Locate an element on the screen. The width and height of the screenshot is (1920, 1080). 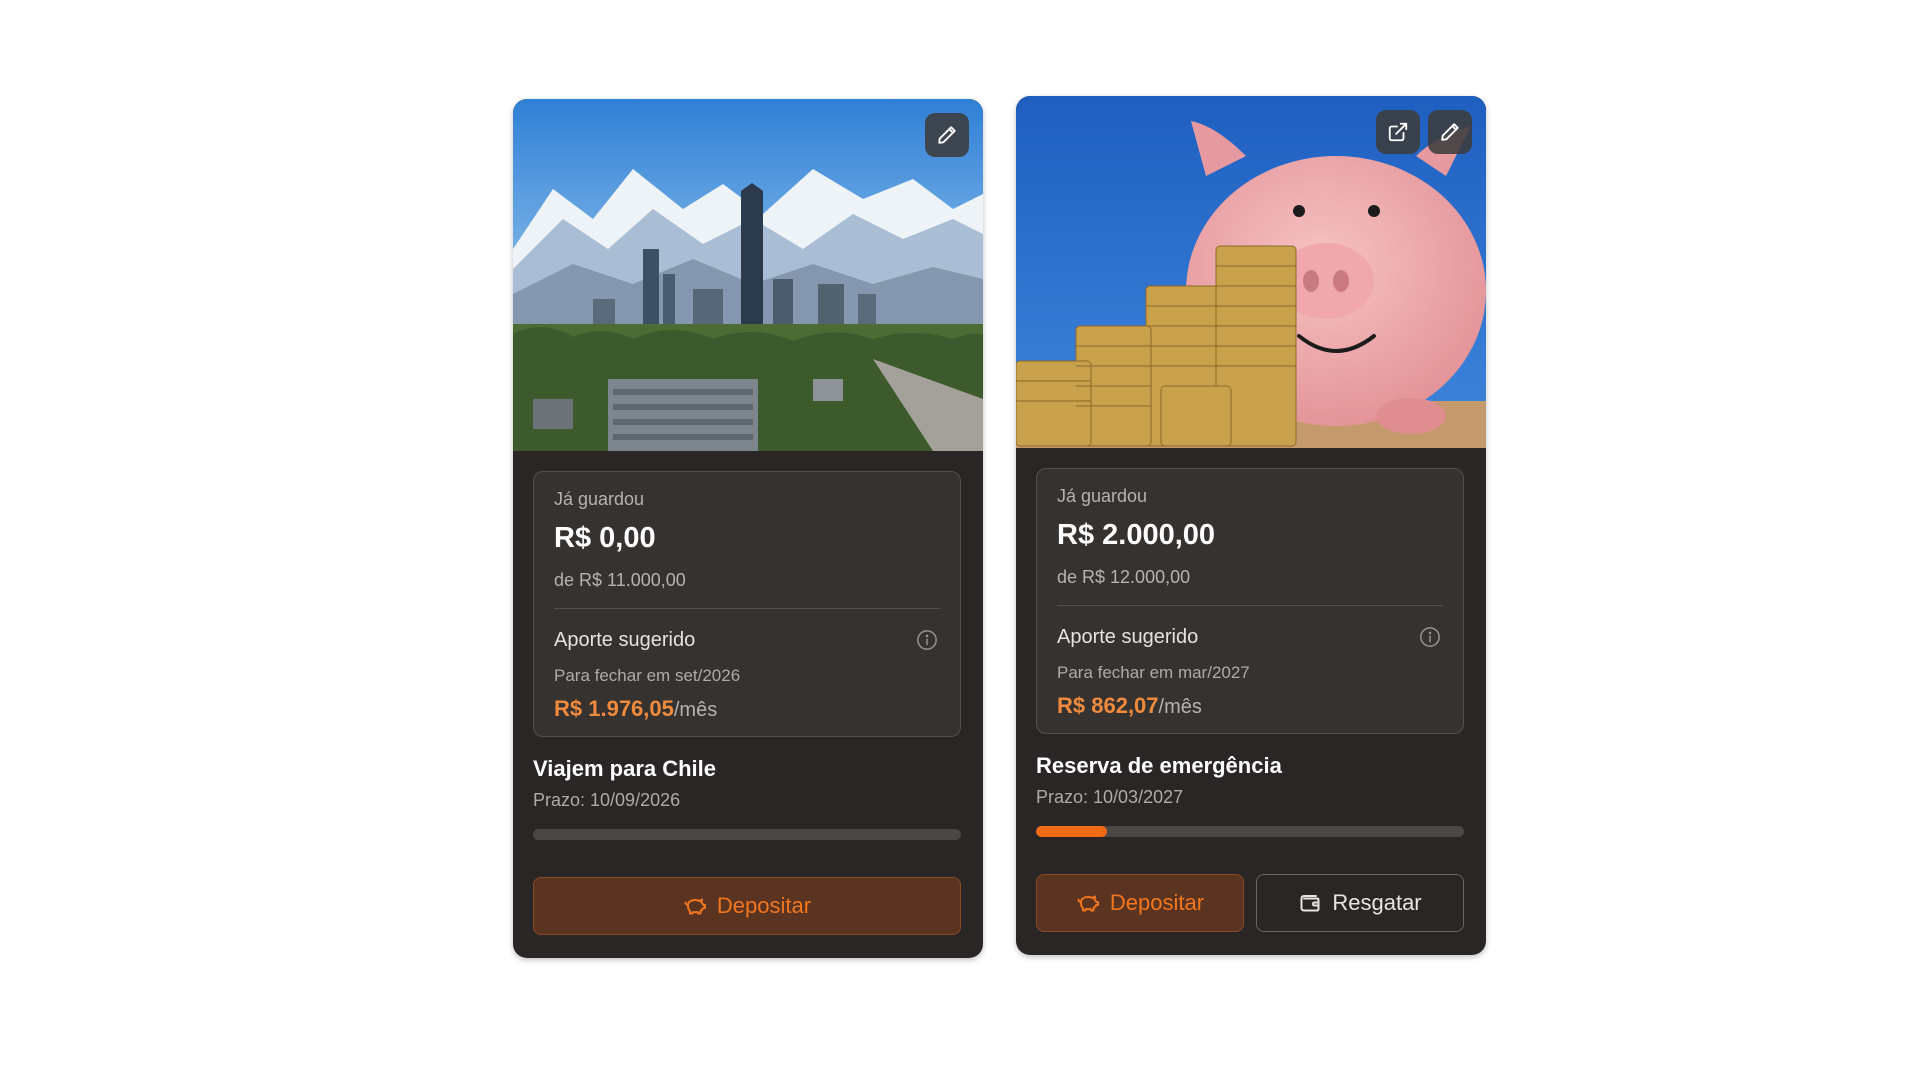
saved-amount: R$ 2.000,00 is located at coordinates (1136, 535).